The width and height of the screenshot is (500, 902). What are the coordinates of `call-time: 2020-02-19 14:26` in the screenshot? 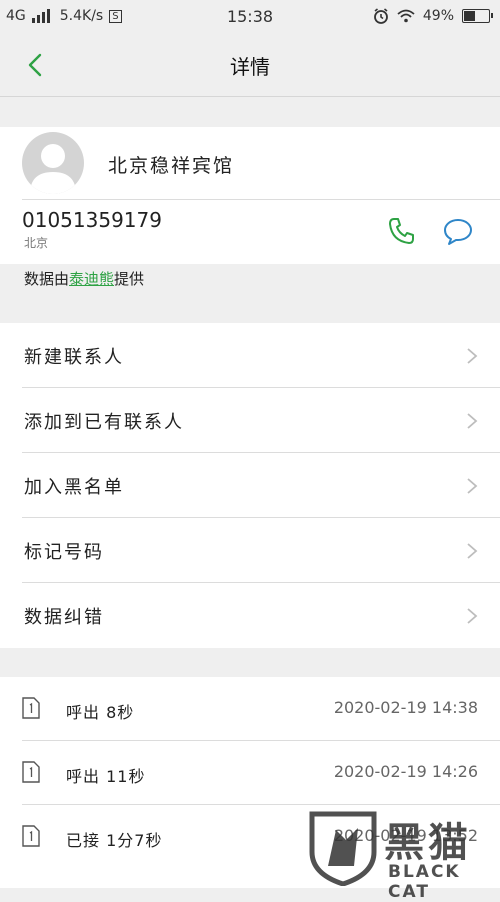 It's located at (405, 771).